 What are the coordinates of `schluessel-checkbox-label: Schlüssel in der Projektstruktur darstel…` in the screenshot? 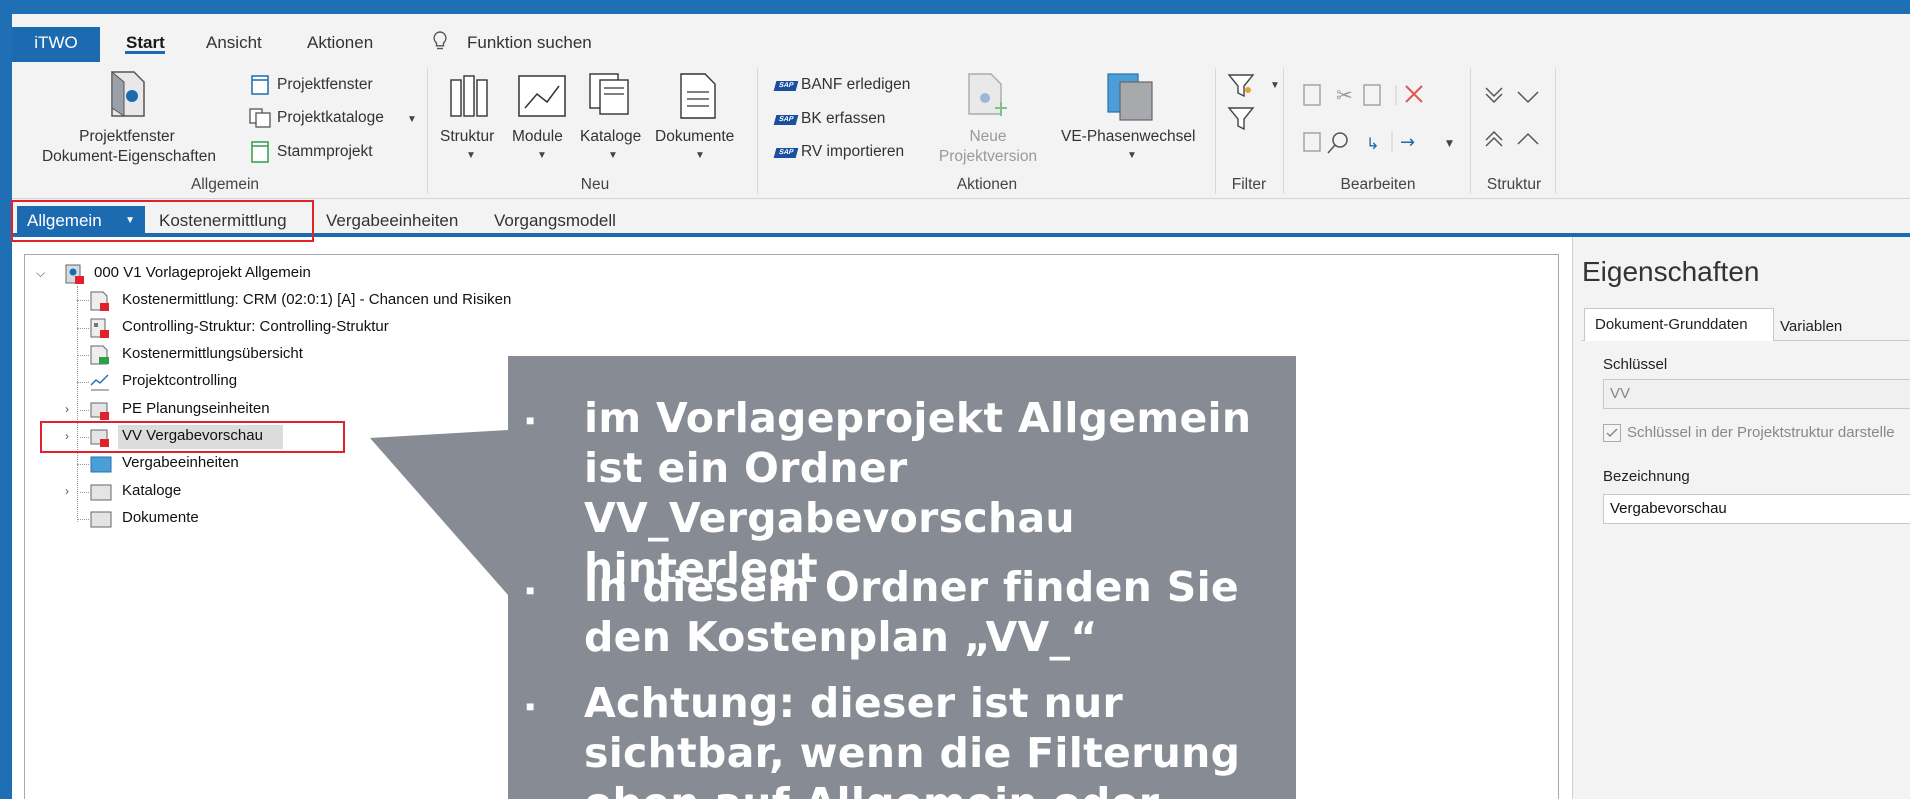 It's located at (1761, 432).